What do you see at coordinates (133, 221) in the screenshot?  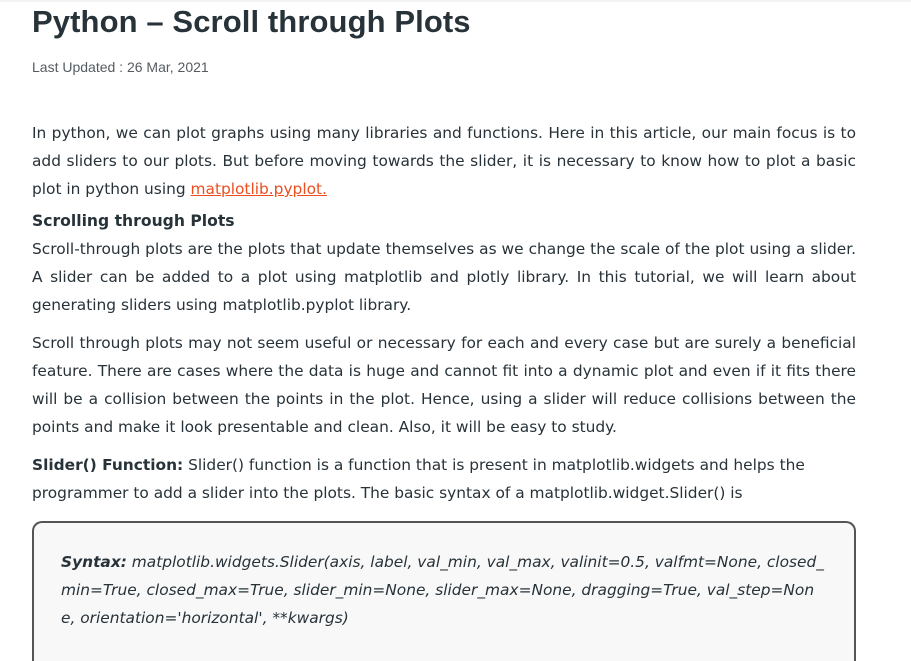 I see `section-heading: Scrolling through Plots` at bounding box center [133, 221].